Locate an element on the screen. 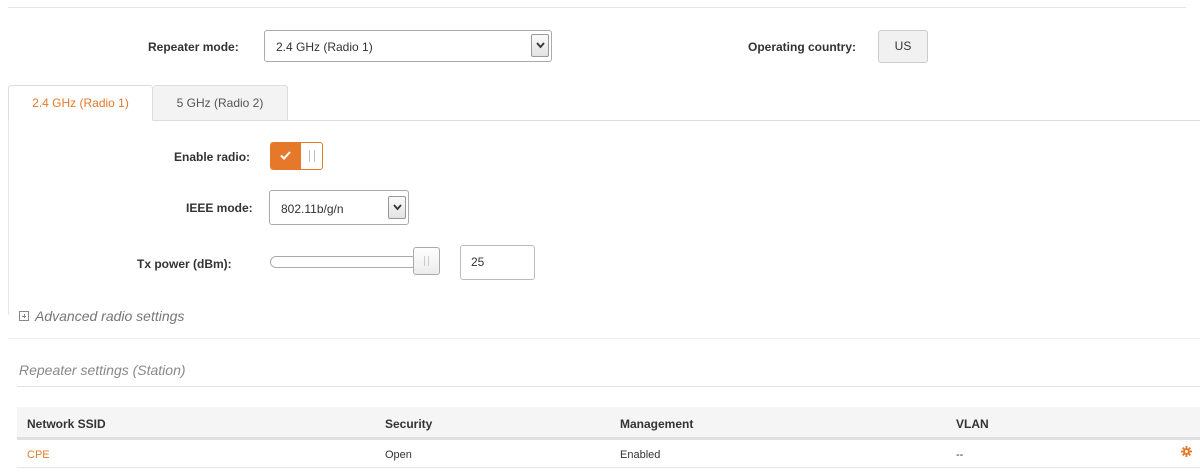  row-vlan: -- is located at coordinates (960, 455).